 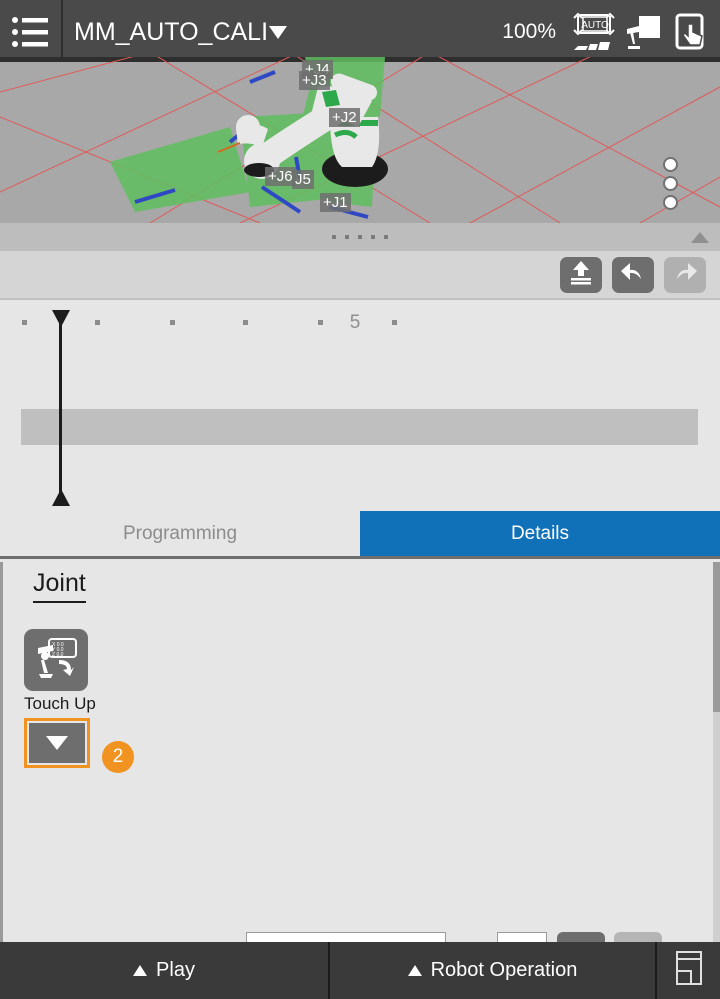 I want to click on redo-arrow-icon, so click(x=685, y=274).